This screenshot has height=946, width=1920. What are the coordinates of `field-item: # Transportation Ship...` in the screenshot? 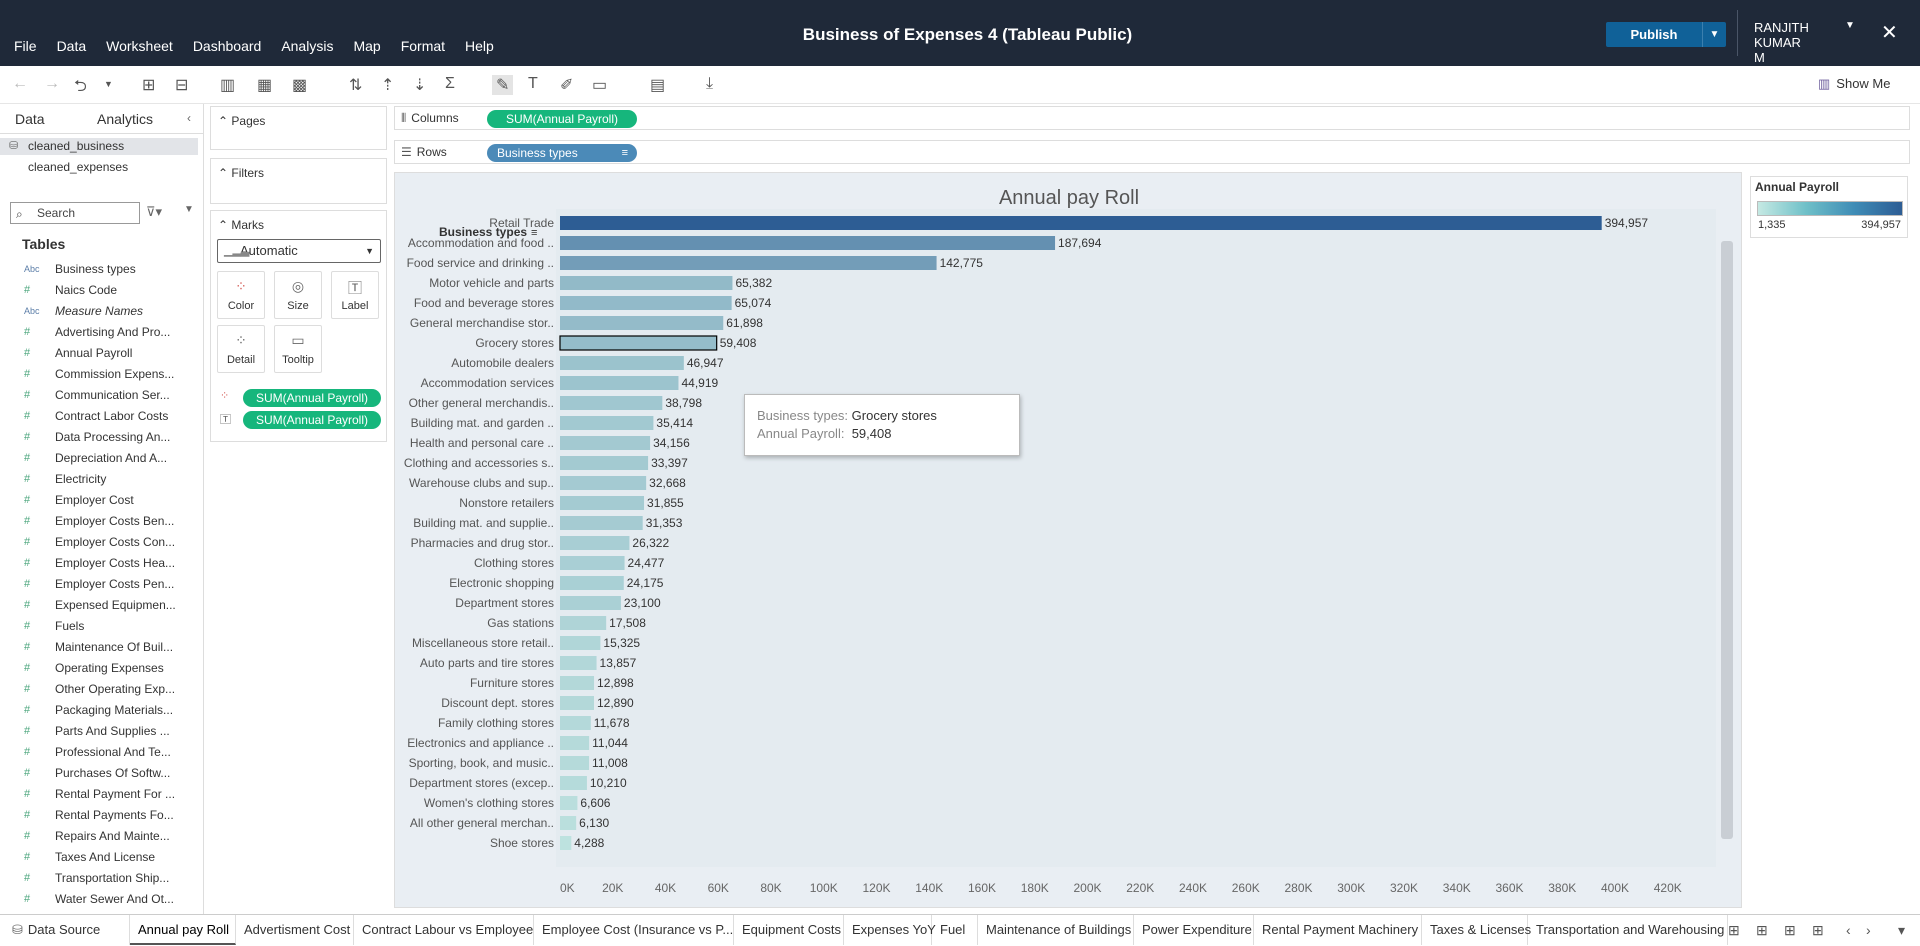 It's located at (95, 878).